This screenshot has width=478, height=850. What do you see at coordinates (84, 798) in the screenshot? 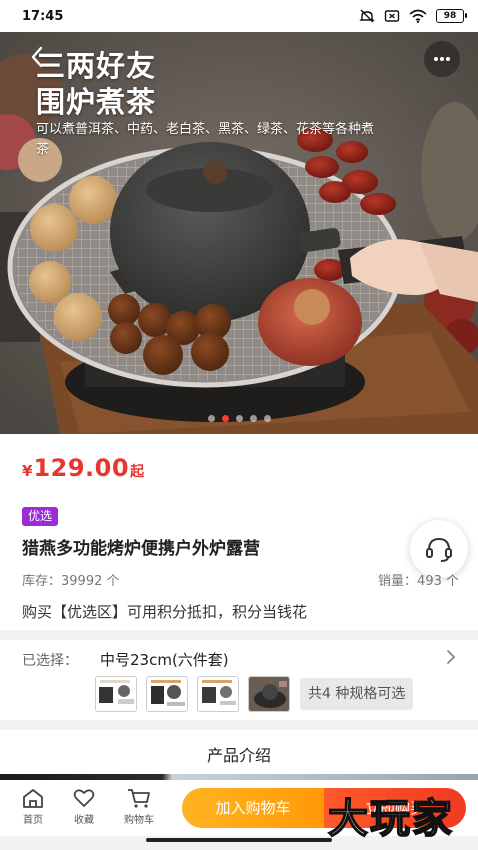
I see `heart-icon` at bounding box center [84, 798].